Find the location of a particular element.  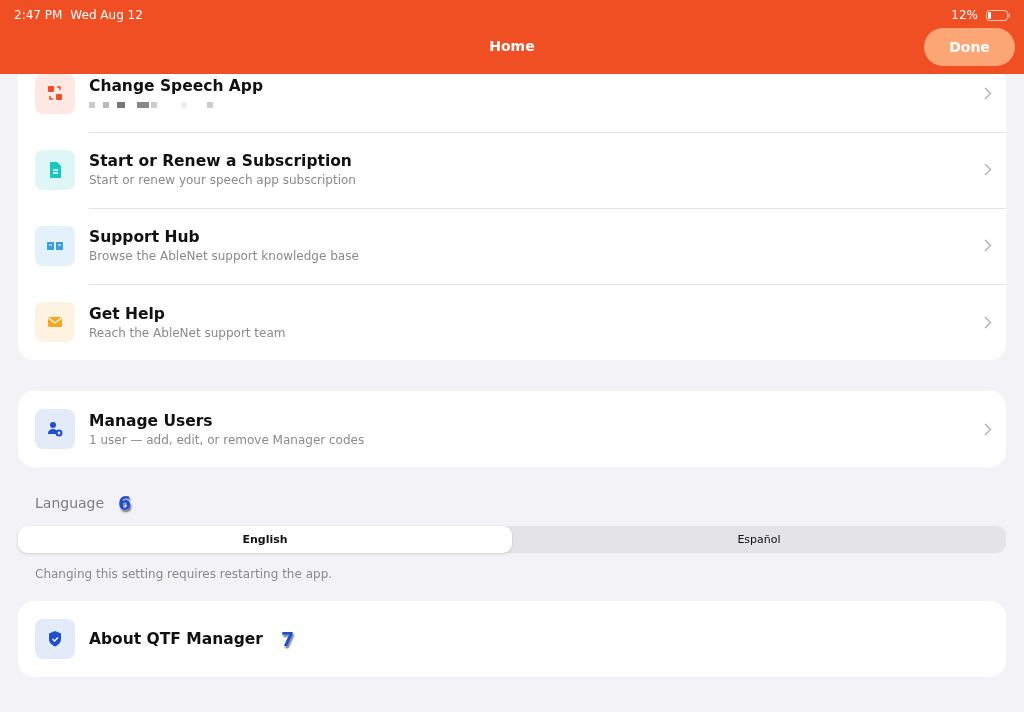

battery-percent: 12% is located at coordinates (964, 15).